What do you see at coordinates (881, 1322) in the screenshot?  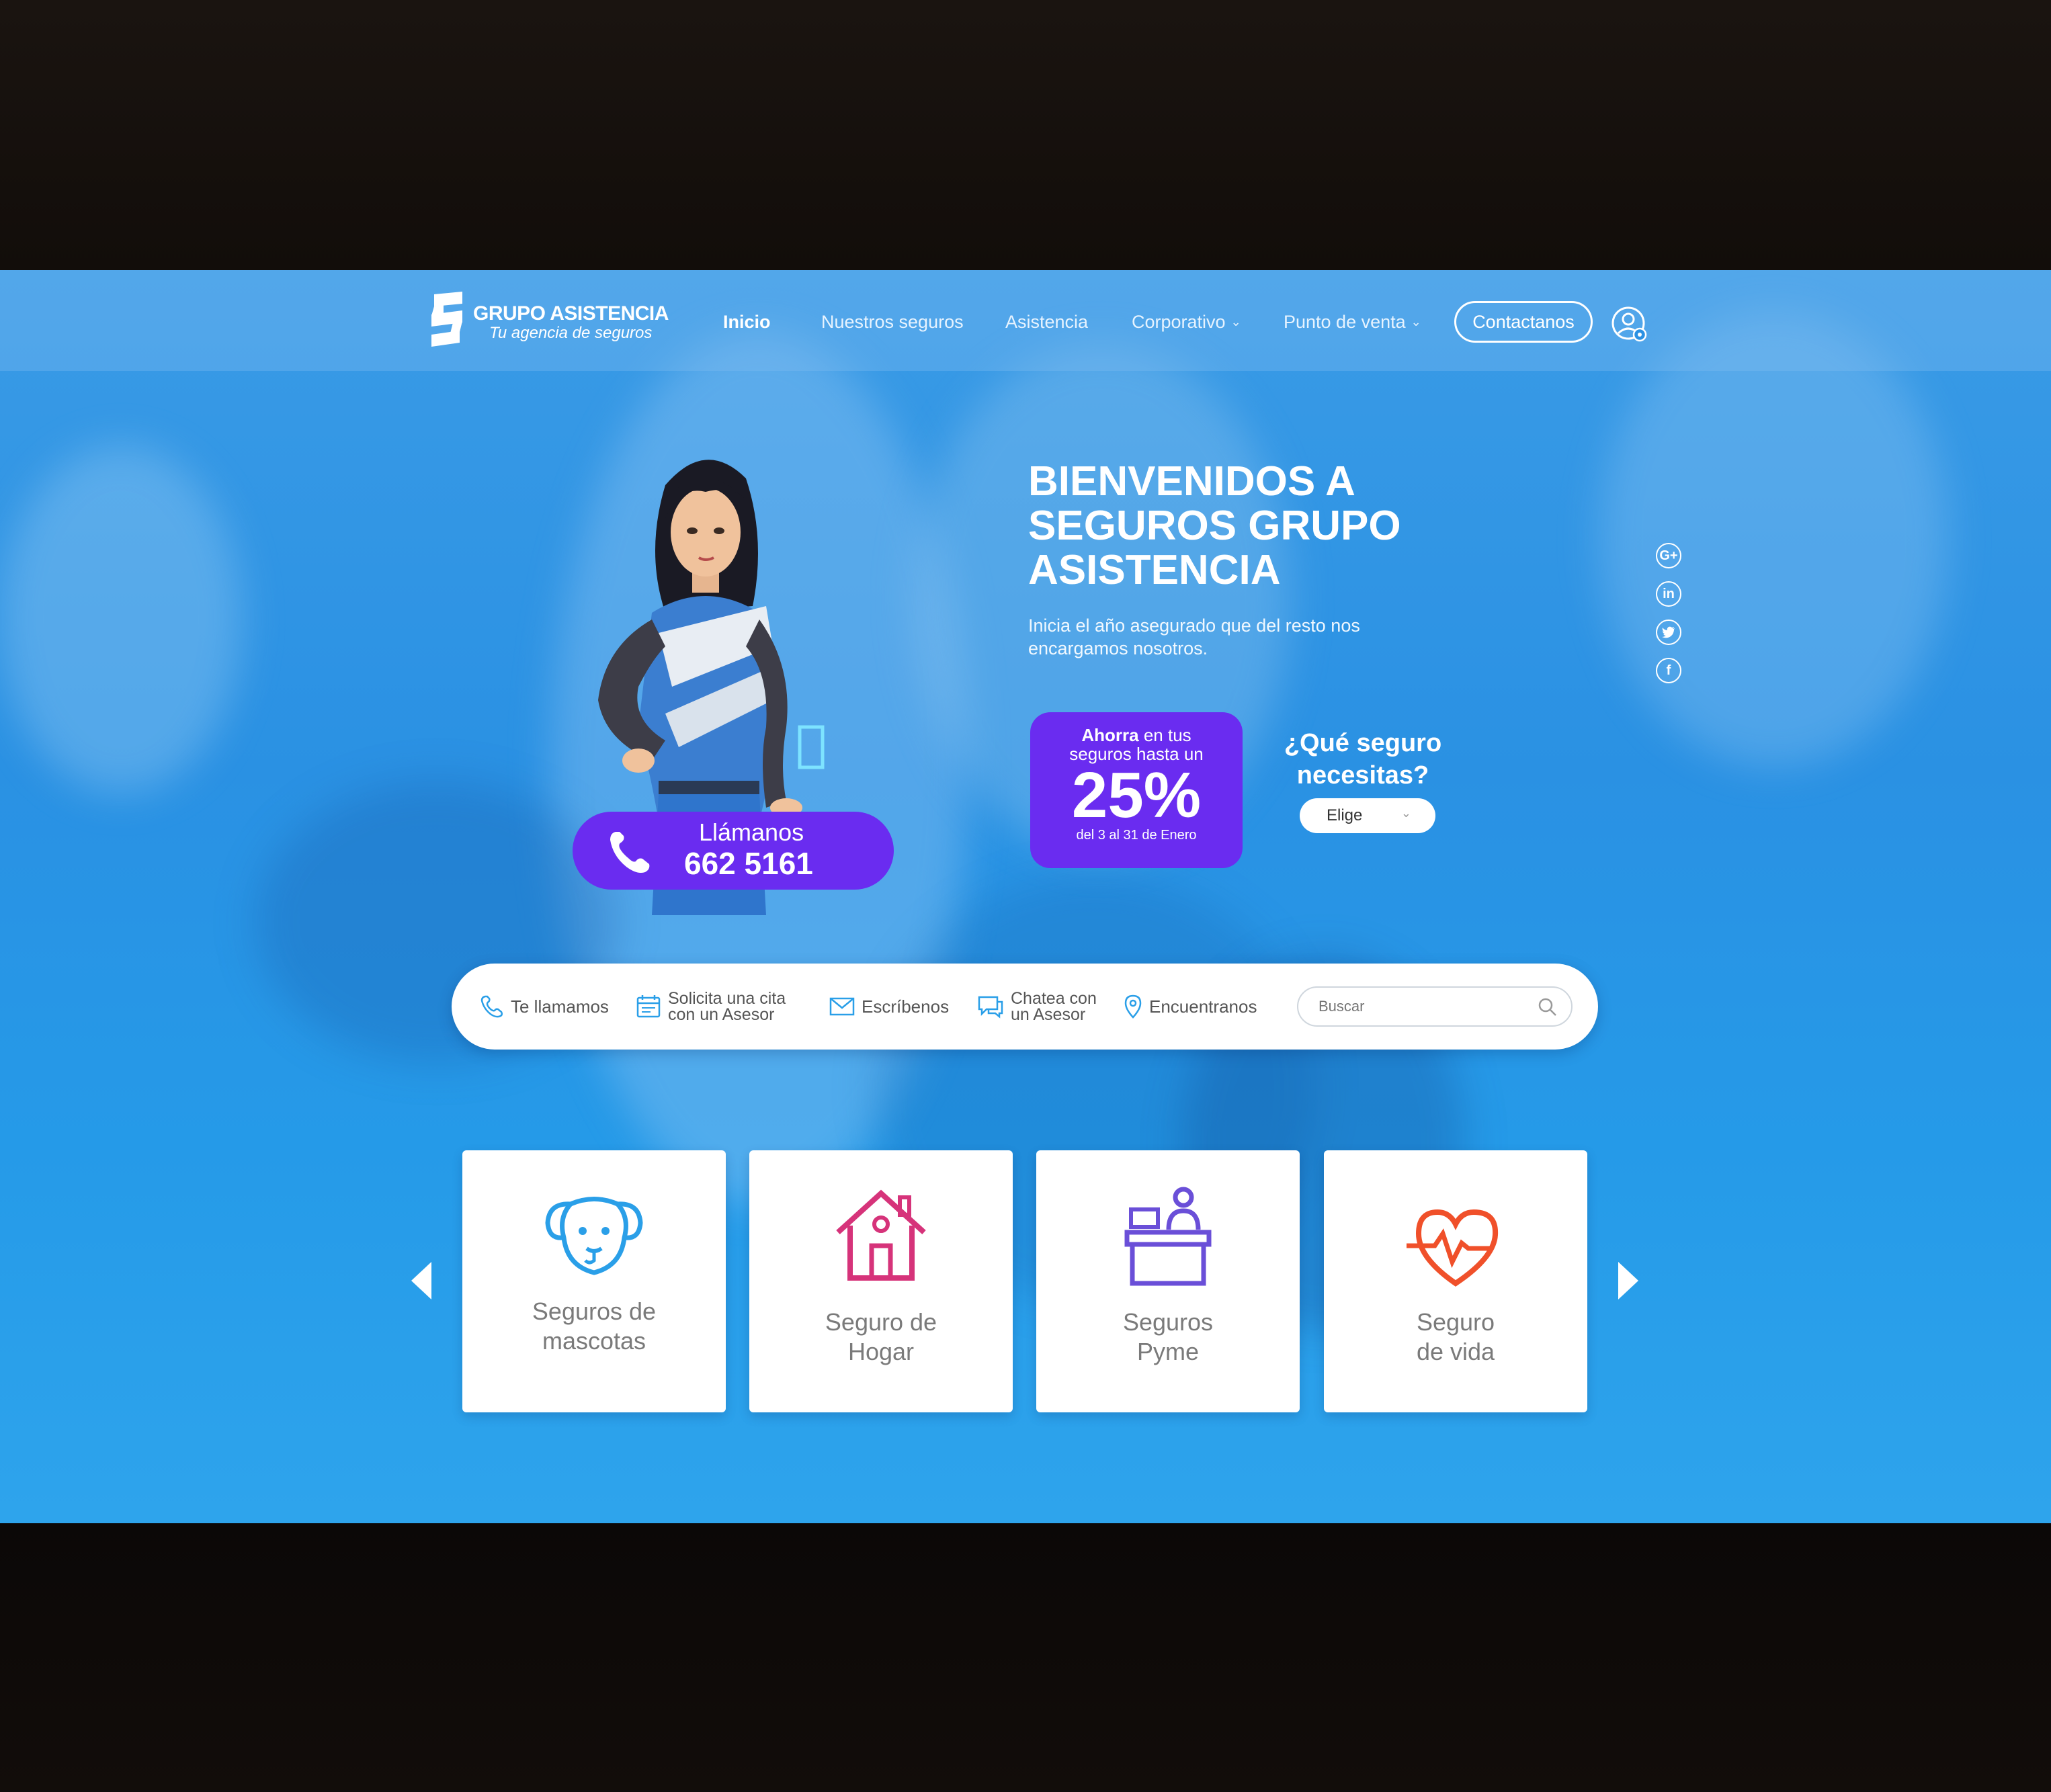 I see `card-label: Seguro de` at bounding box center [881, 1322].